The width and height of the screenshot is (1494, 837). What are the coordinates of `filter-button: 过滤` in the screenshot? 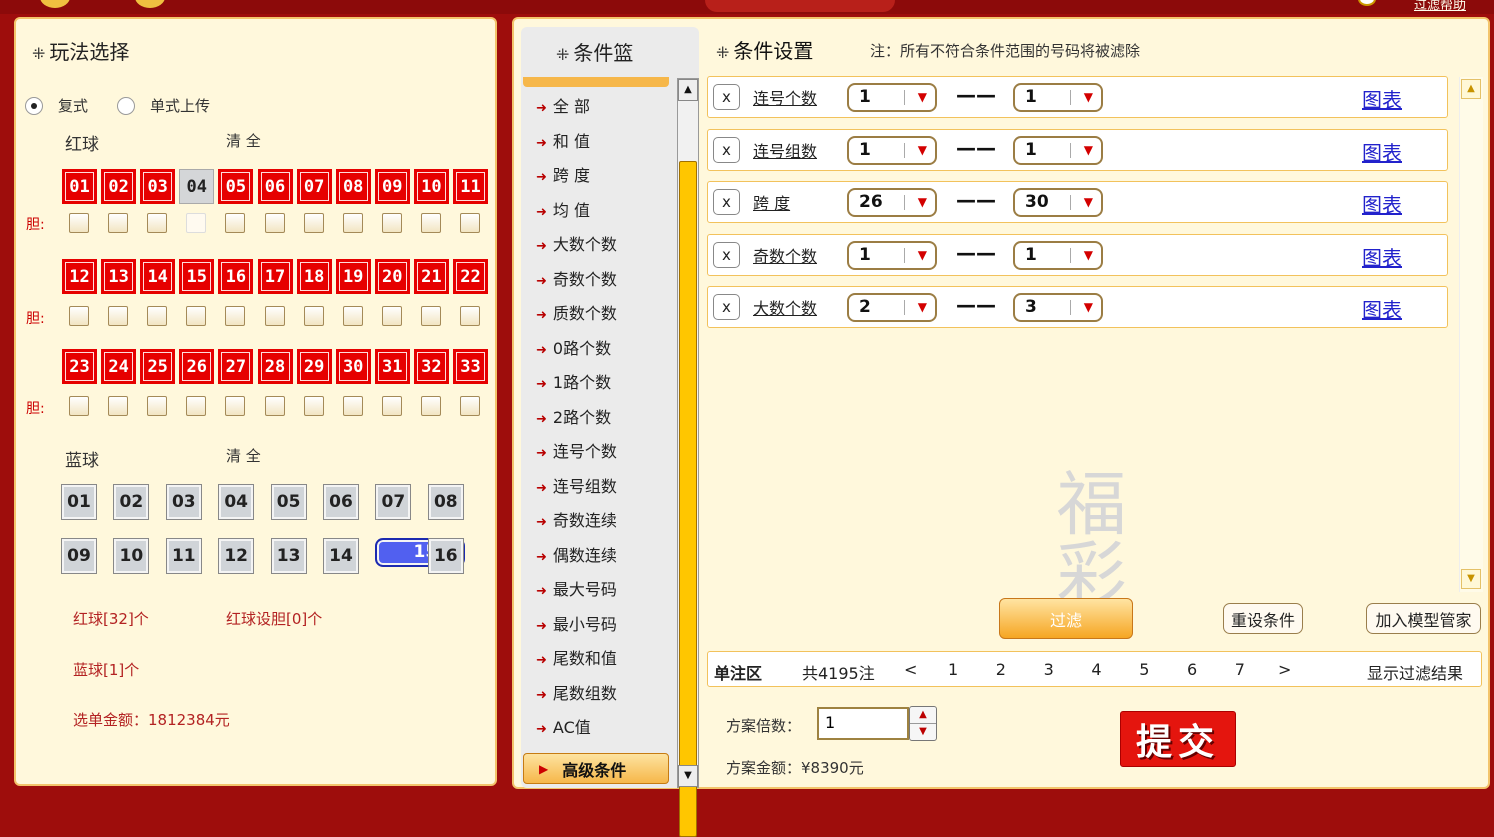 It's located at (1066, 618).